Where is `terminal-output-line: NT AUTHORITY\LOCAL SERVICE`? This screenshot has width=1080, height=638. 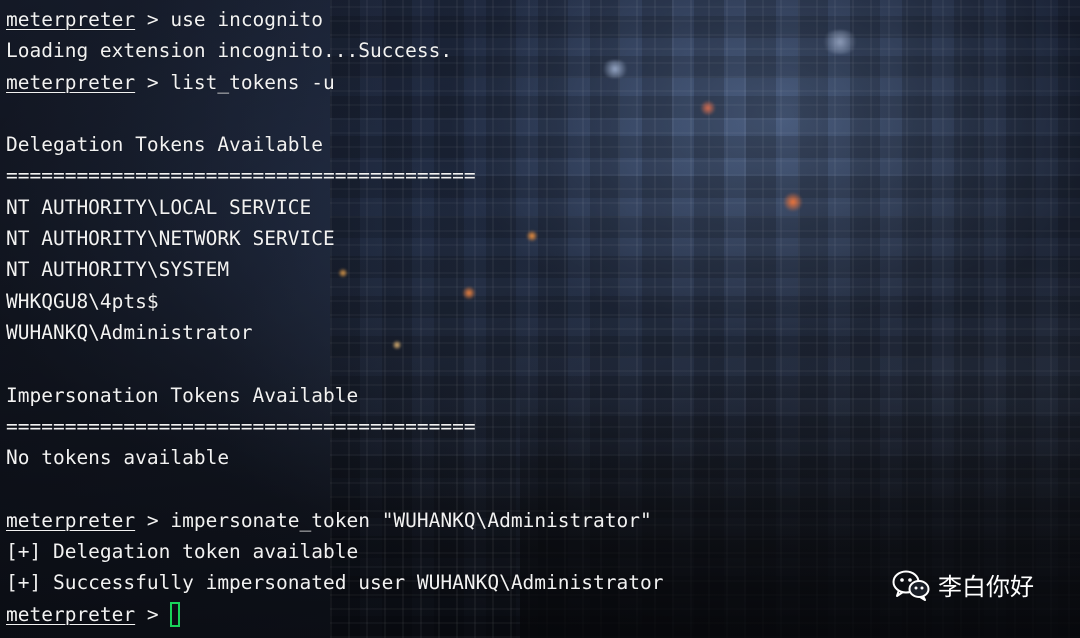 terminal-output-line: NT AUTHORITY\LOCAL SERVICE is located at coordinates (366, 207).